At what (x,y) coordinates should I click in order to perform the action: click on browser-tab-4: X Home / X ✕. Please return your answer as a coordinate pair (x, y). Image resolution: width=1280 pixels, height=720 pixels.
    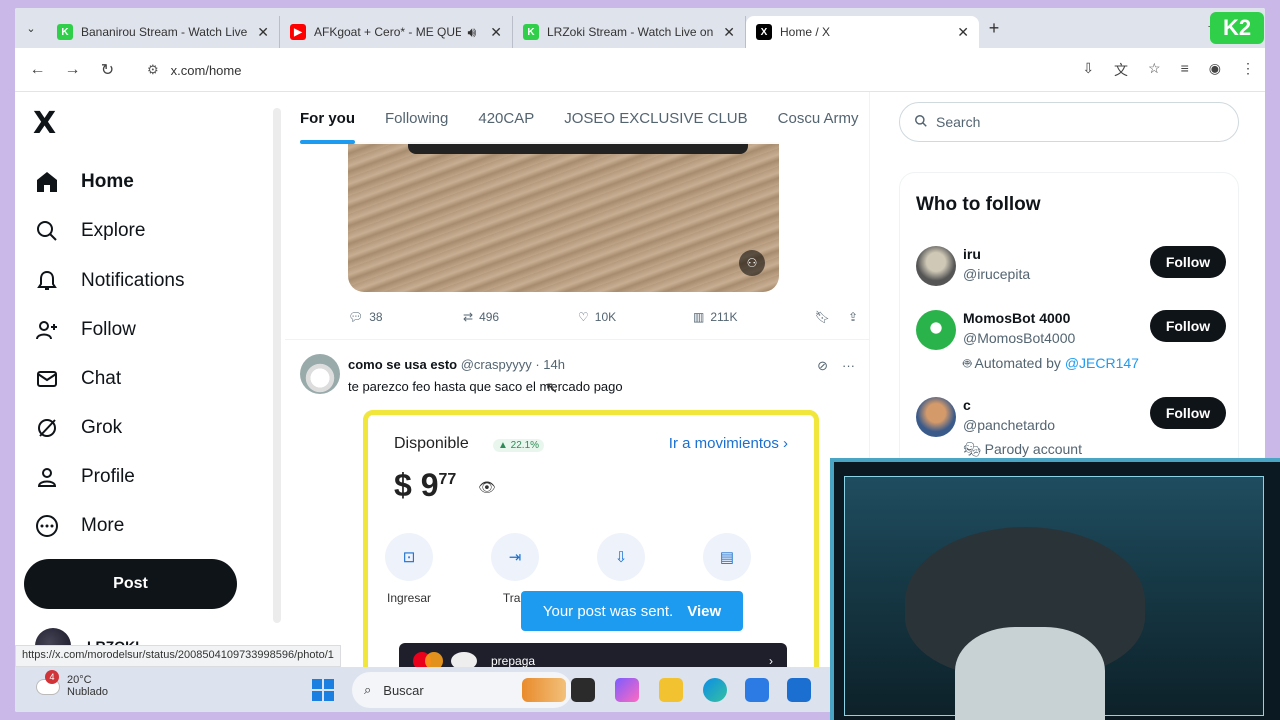
    Looking at the image, I should click on (862, 32).